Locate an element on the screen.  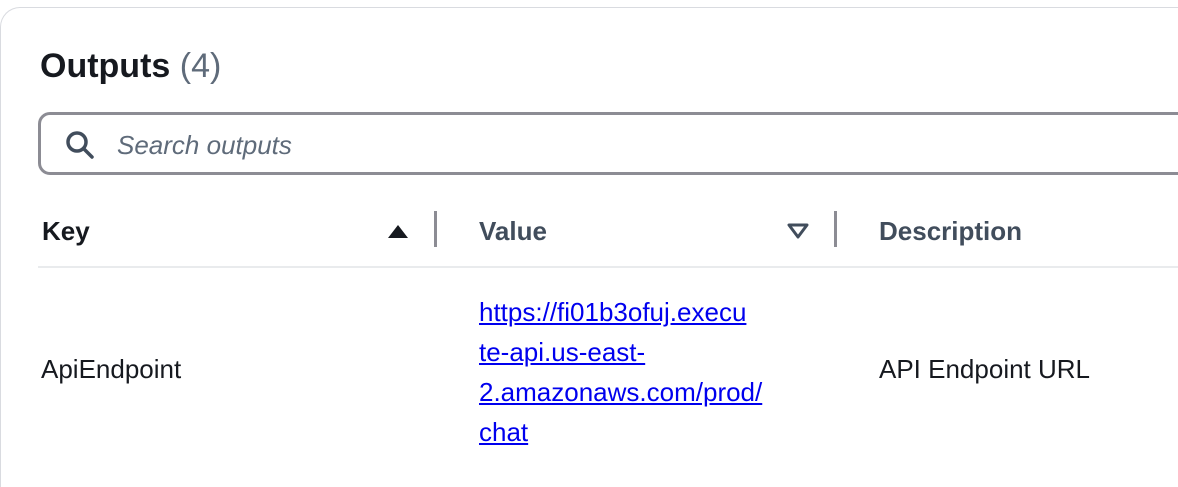
cell-key: ApiEndpoint is located at coordinates (111, 369).